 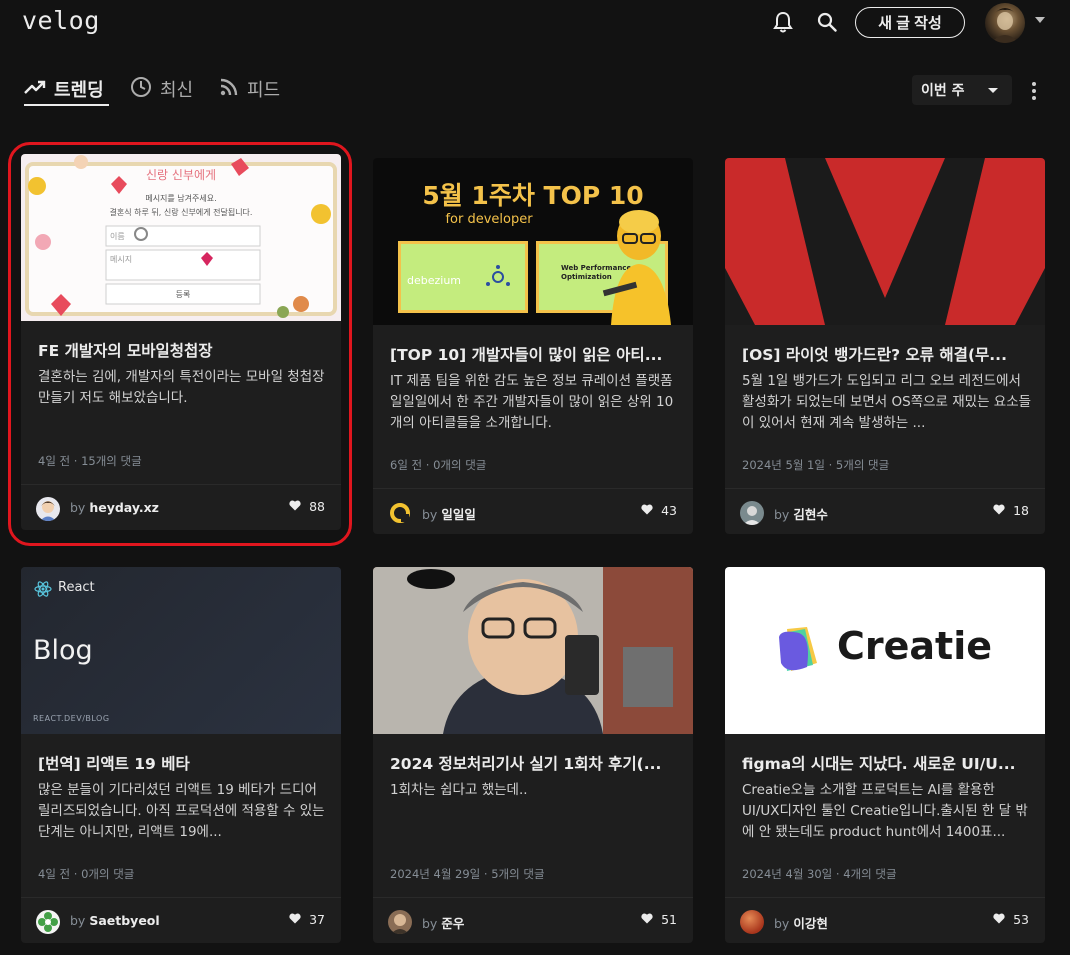 What do you see at coordinates (177, 90) in the screenshot?
I see `tab-label: 최신` at bounding box center [177, 90].